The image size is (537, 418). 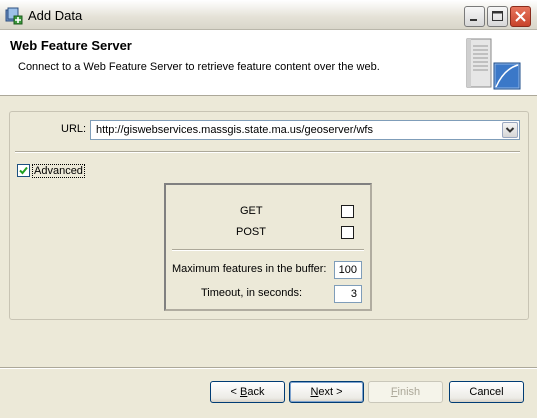 I want to click on page-title: Web Feature Server, so click(x=71, y=45).